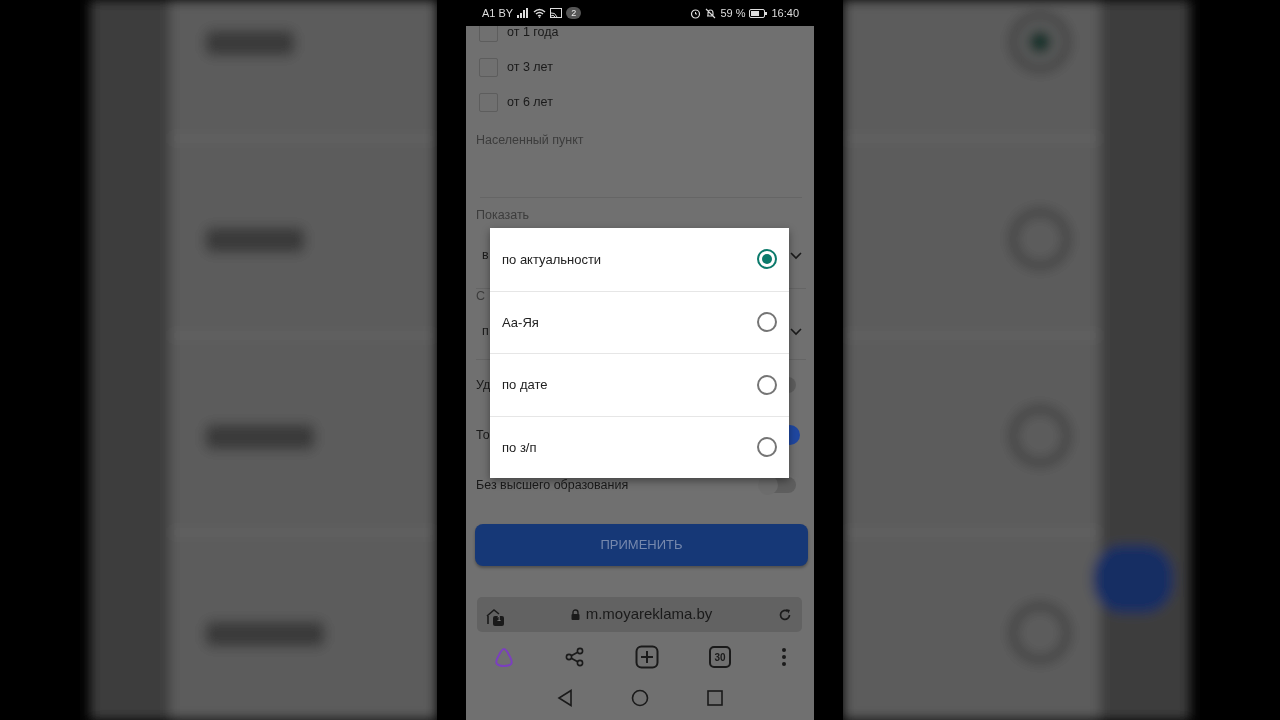  What do you see at coordinates (483, 385) in the screenshot?
I see `toggle-label: Уд` at bounding box center [483, 385].